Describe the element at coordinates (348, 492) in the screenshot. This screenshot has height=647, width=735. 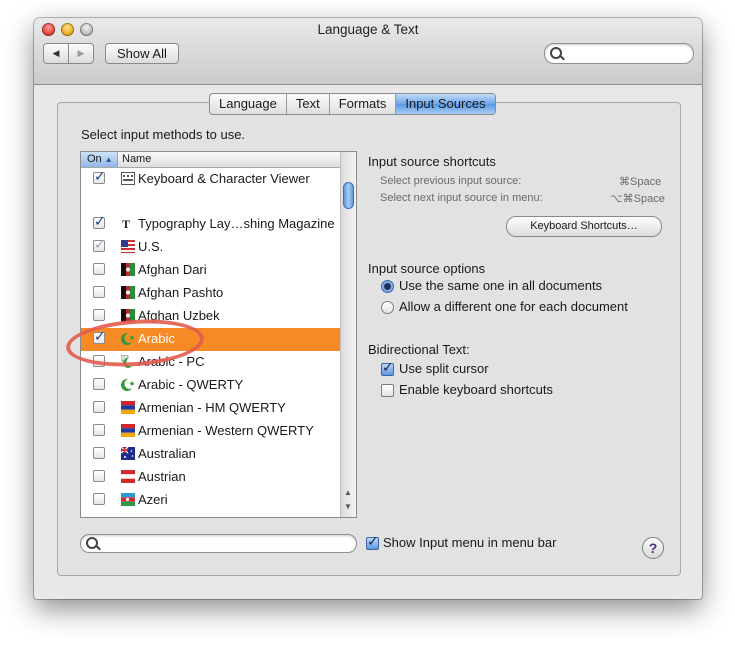
I see `scroll-up-icon: ▲` at that location.